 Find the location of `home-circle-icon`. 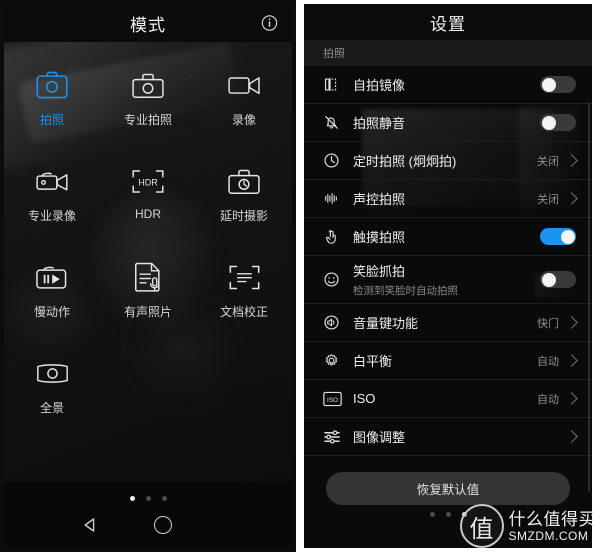

home-circle-icon is located at coordinates (163, 525).